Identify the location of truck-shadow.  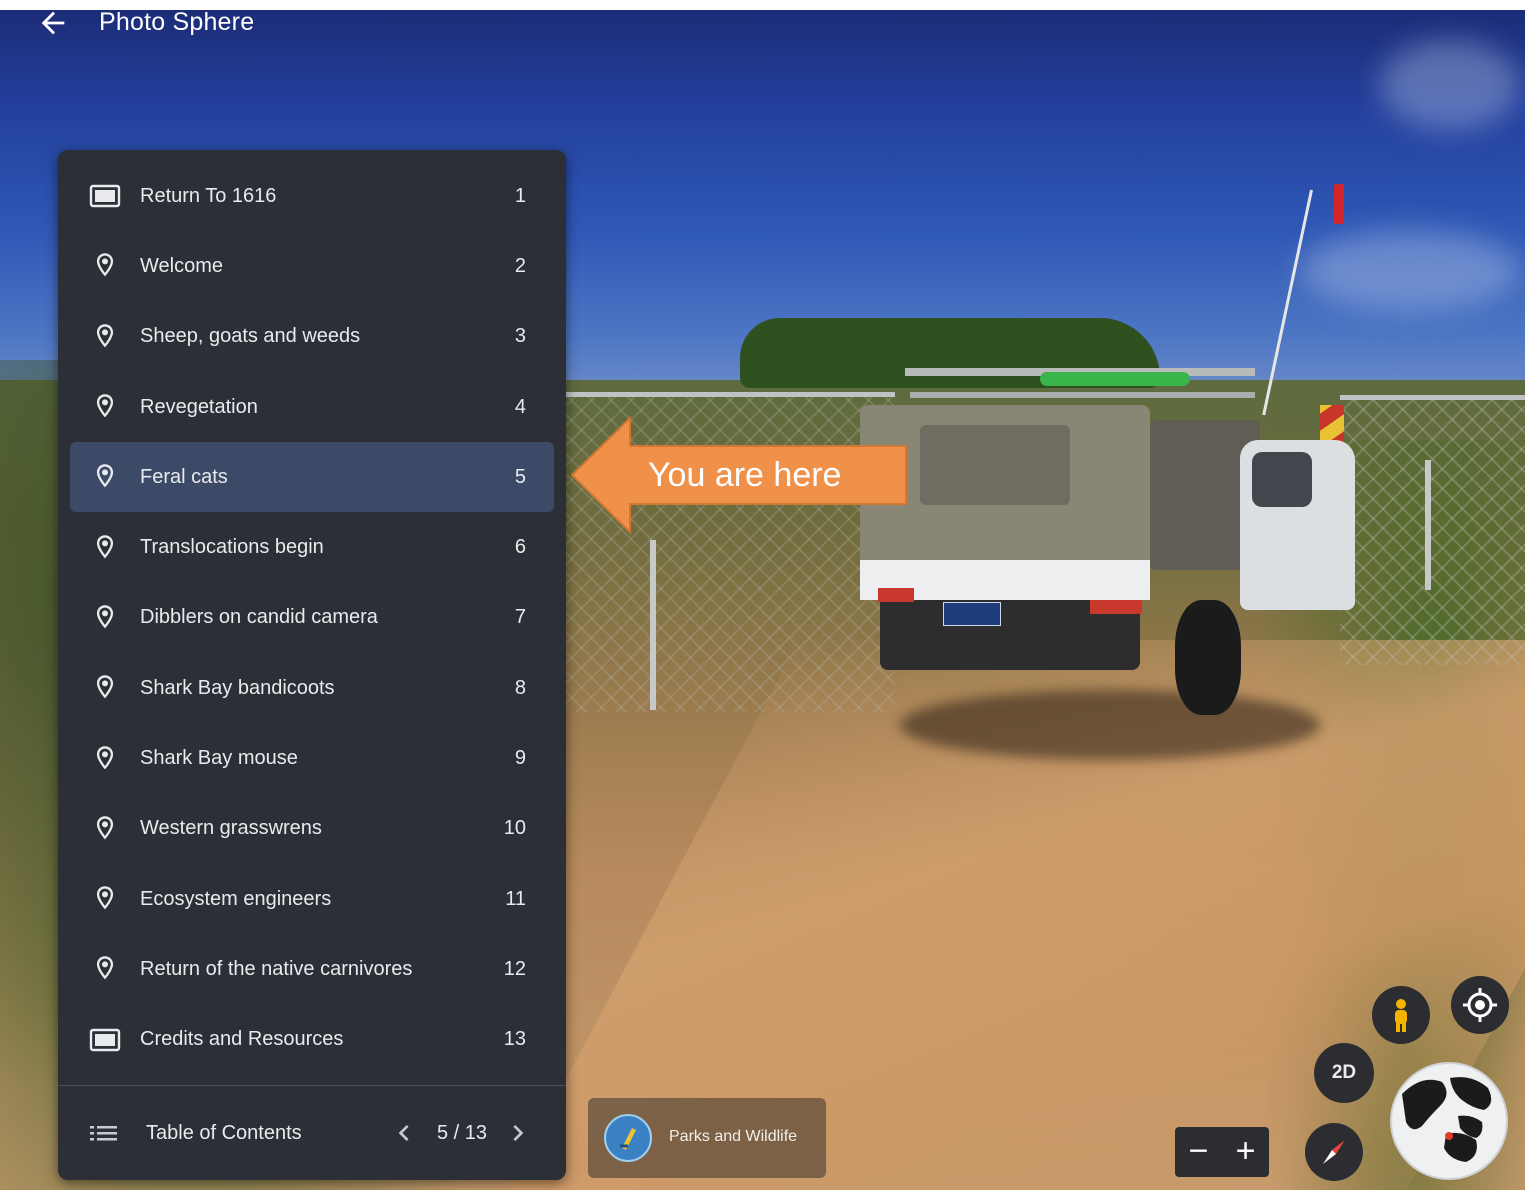
(1110, 725).